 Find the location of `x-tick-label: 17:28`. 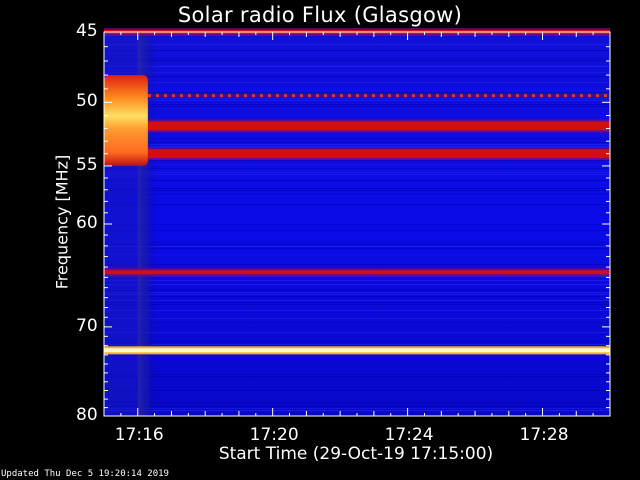

x-tick-label: 17:28 is located at coordinates (544, 435).